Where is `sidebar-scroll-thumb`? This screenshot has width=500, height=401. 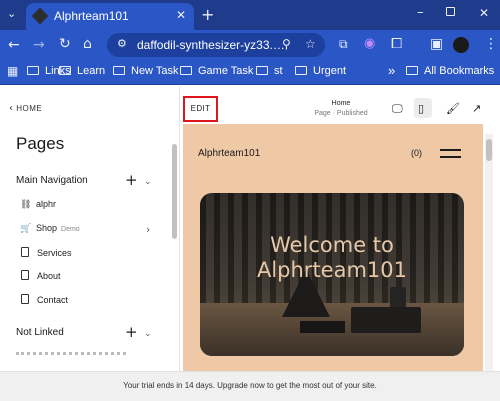
sidebar-scroll-thumb is located at coordinates (174, 191).